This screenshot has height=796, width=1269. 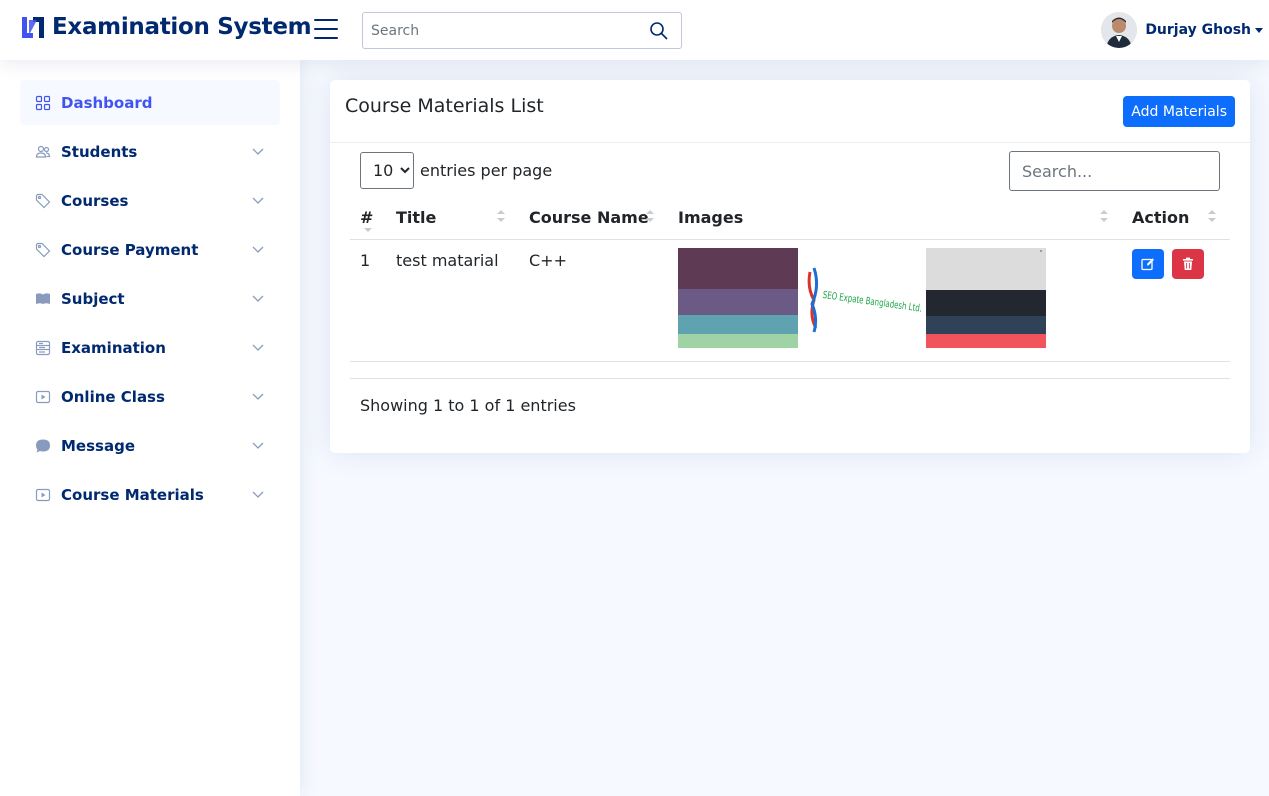 I want to click on user-profile-dropdown: Durjay Ghosh, so click(x=1182, y=30).